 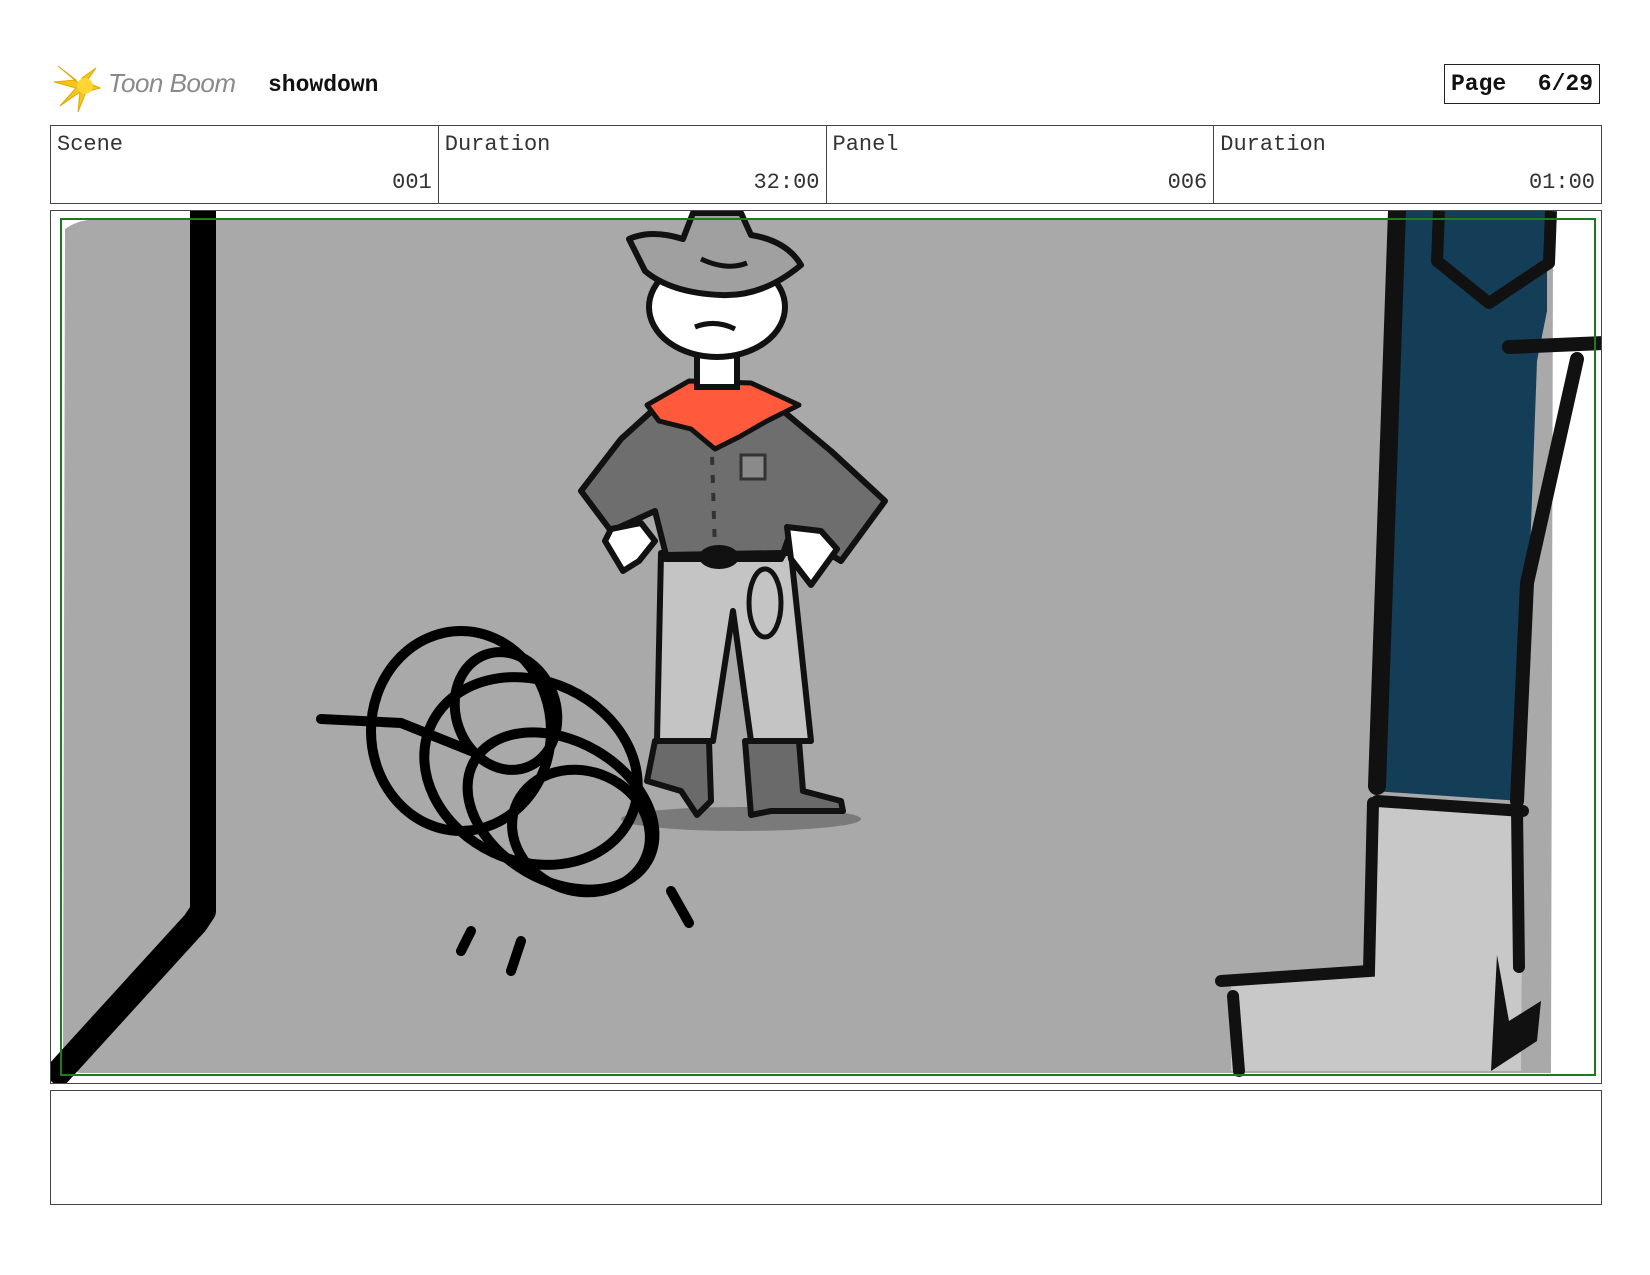 What do you see at coordinates (1561, 182) in the screenshot?
I see `panel-duration-value: 01:00` at bounding box center [1561, 182].